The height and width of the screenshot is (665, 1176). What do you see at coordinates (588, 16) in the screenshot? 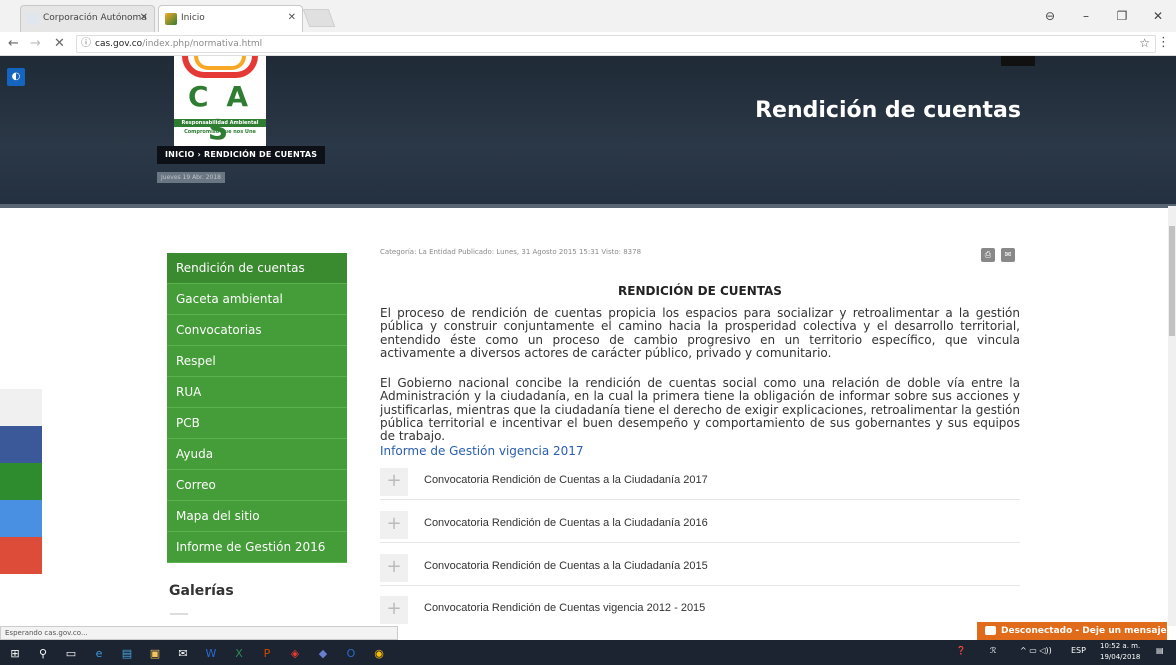
I see `browser-tab-bar: Corporación Autónoma ✕ Inicio ✕ ⊖ – ❐ ✕` at bounding box center [588, 16].